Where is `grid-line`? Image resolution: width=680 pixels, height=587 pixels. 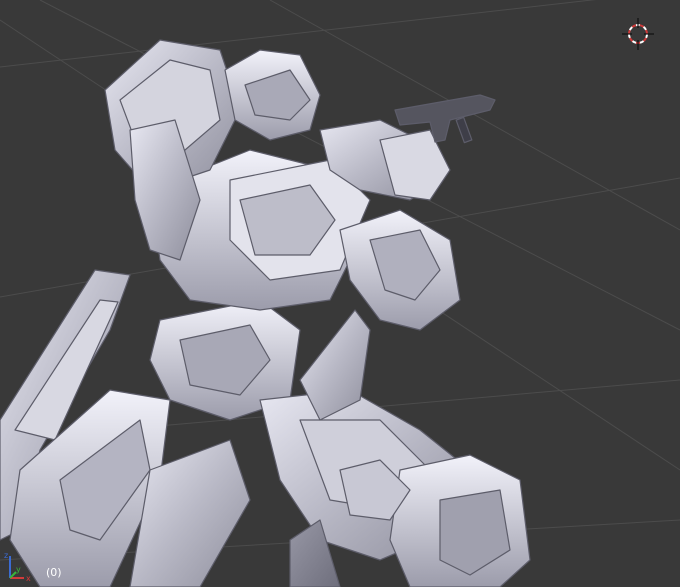
grid-line is located at coordinates (298, 34).